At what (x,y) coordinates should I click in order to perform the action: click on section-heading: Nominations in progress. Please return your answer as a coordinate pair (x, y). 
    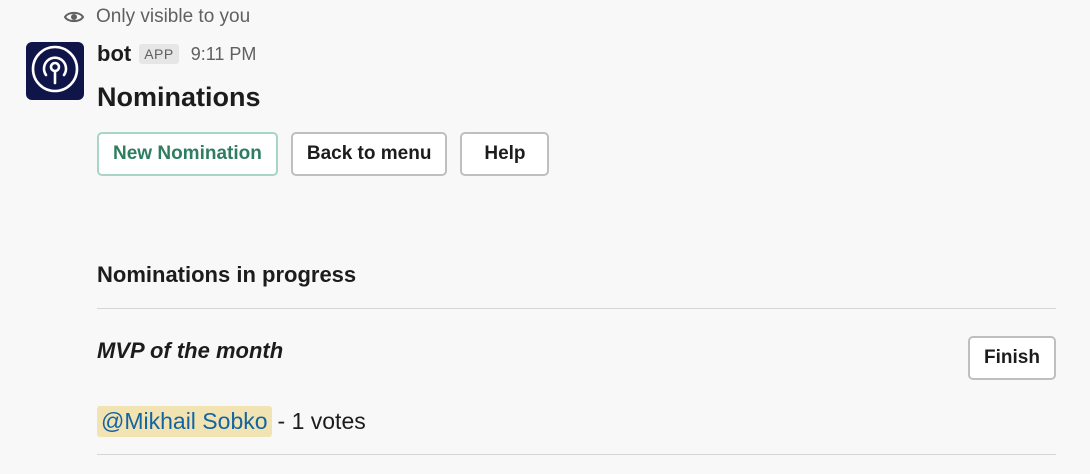
    Looking at the image, I should click on (227, 274).